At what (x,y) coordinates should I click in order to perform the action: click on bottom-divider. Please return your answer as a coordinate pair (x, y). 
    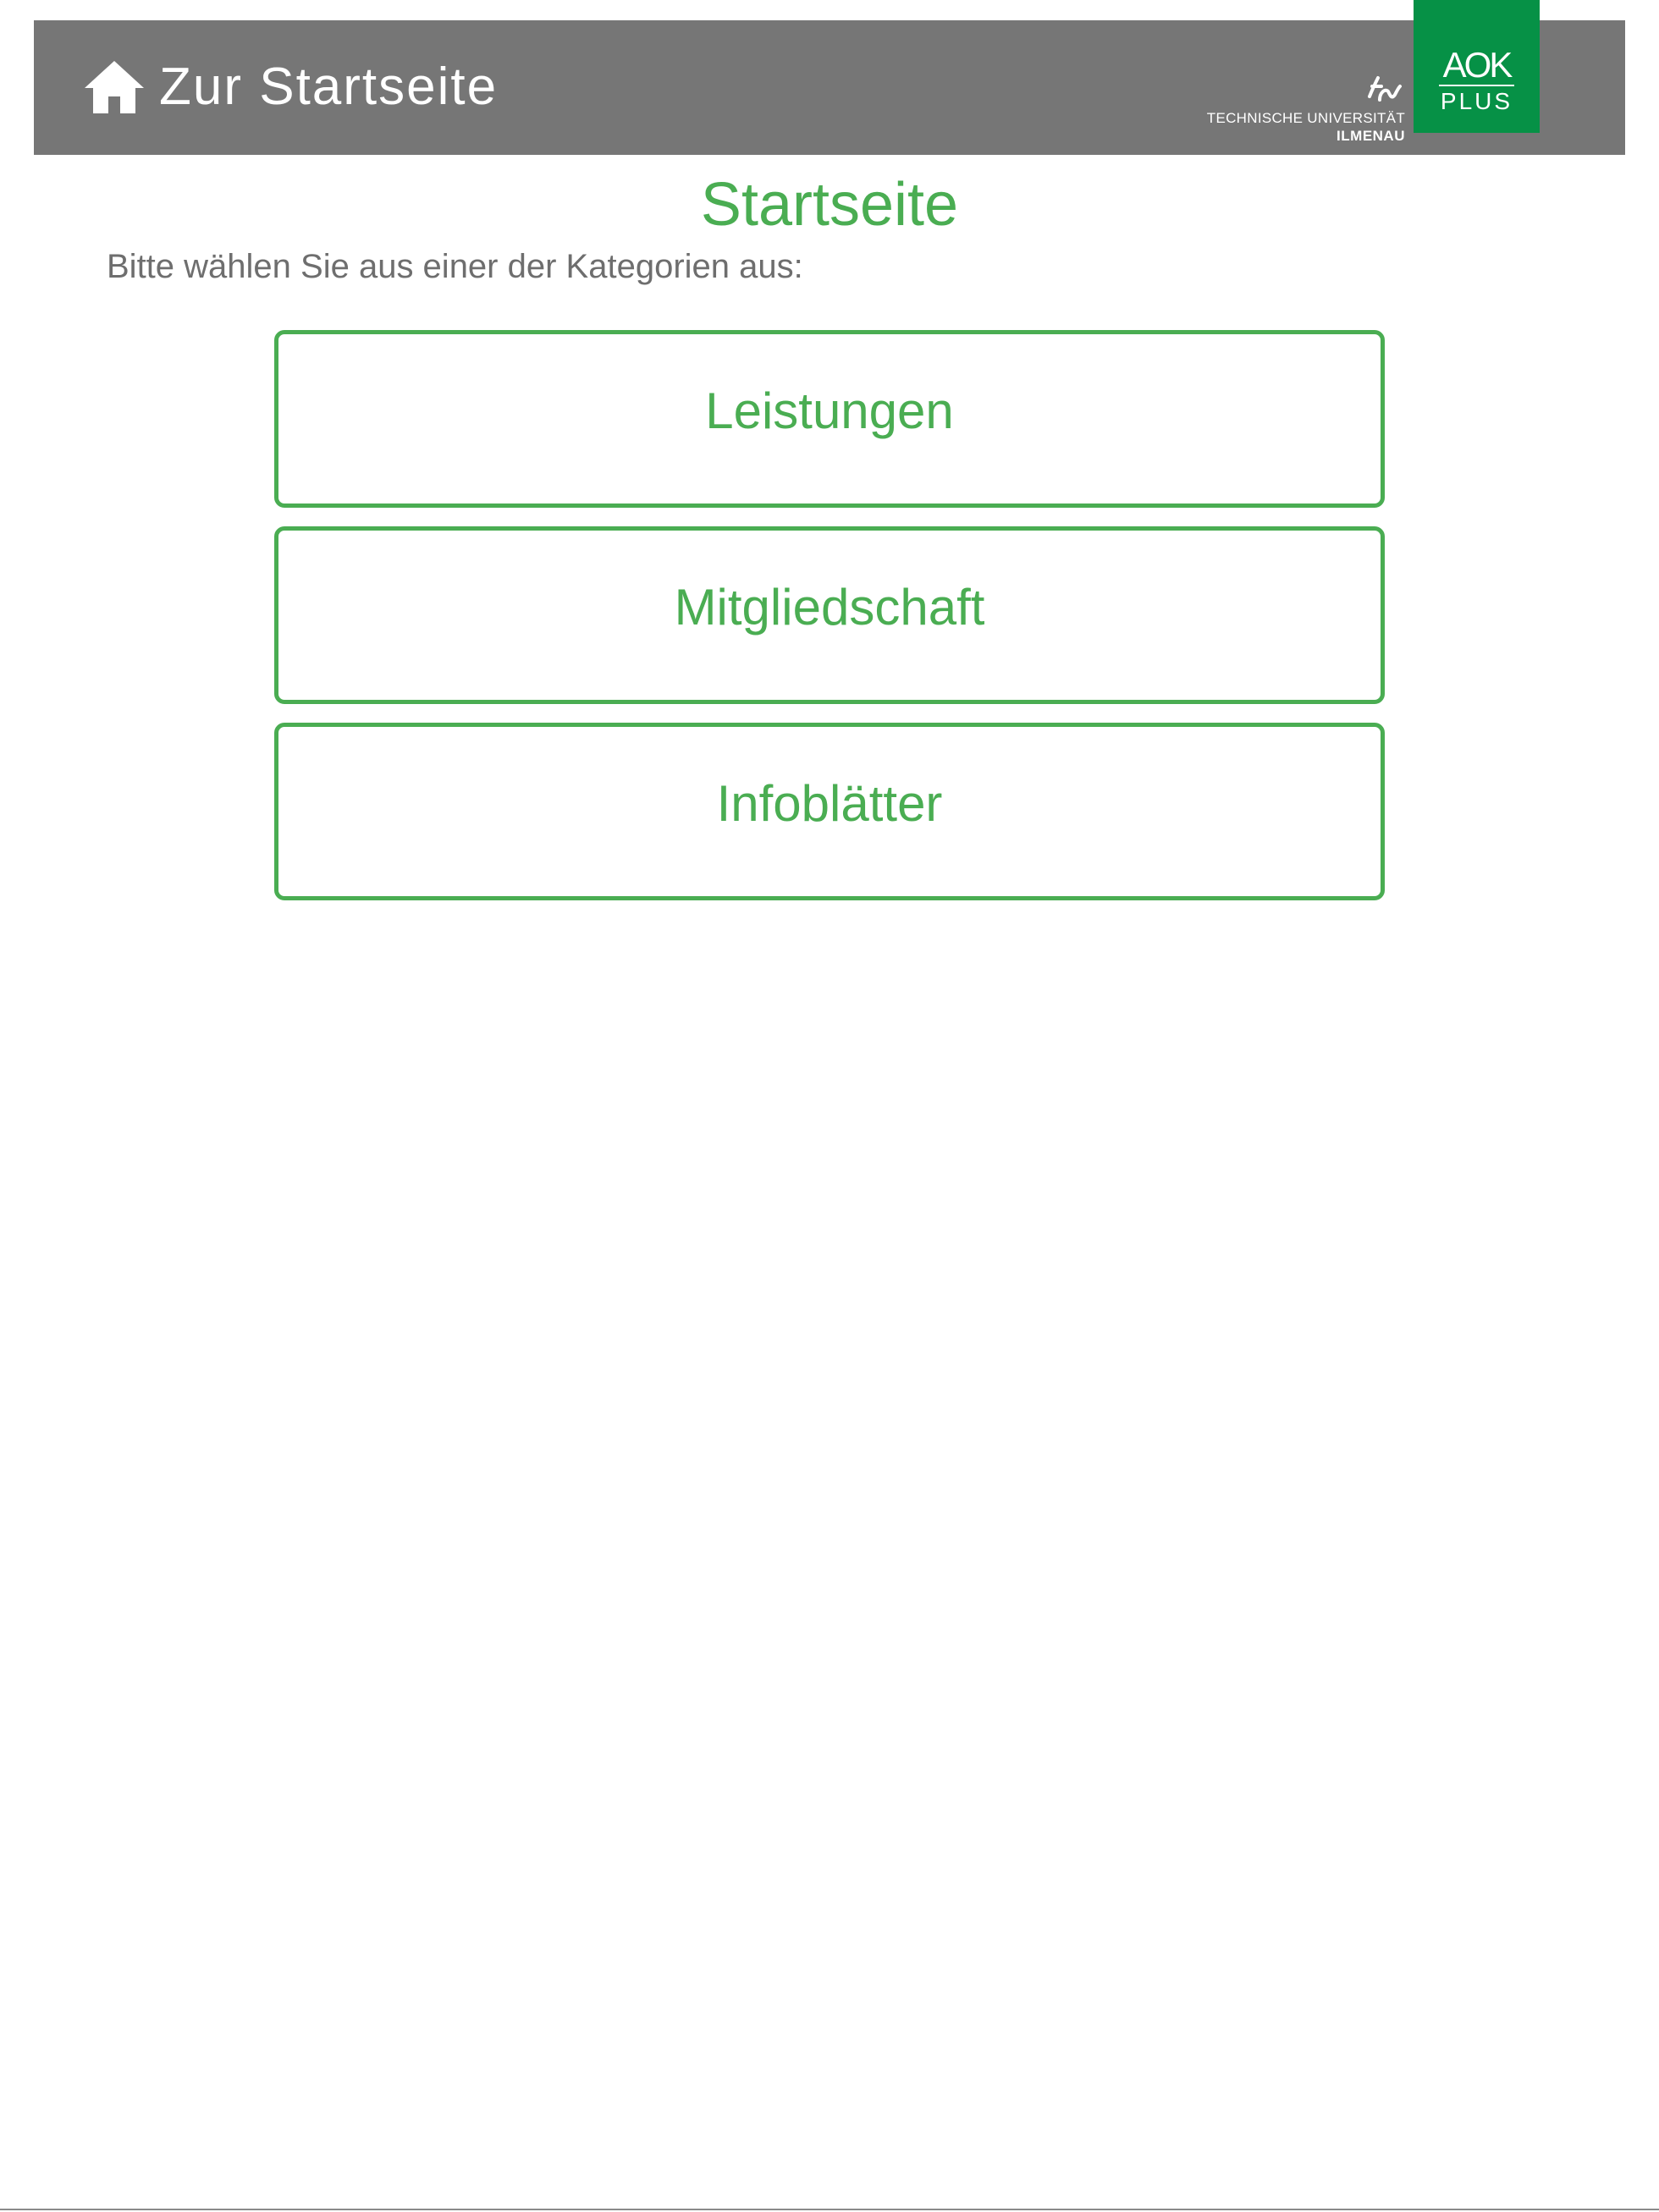
    Looking at the image, I should click on (829, 2209).